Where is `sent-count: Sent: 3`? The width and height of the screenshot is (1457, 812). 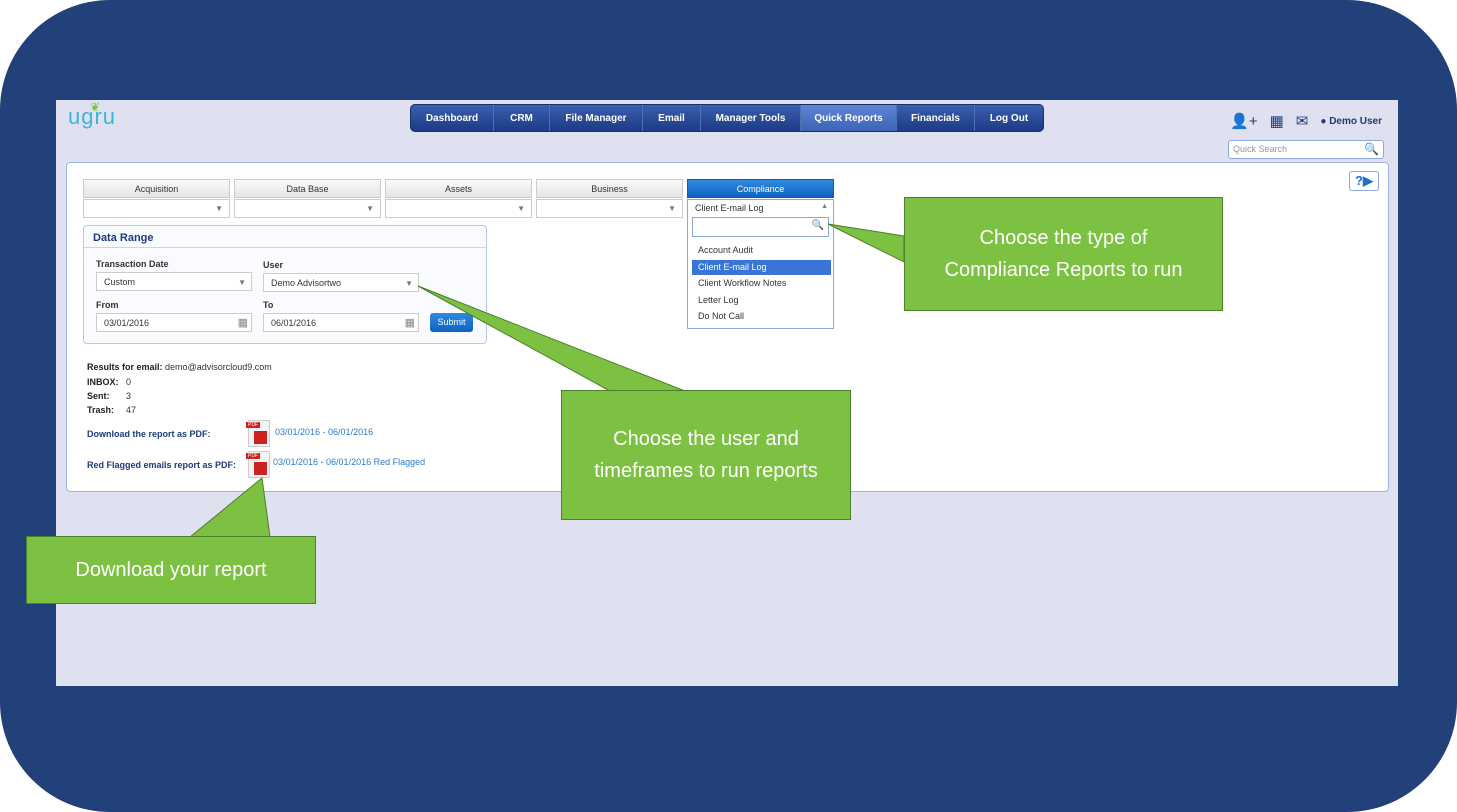
sent-count: Sent: 3 is located at coordinates (109, 396).